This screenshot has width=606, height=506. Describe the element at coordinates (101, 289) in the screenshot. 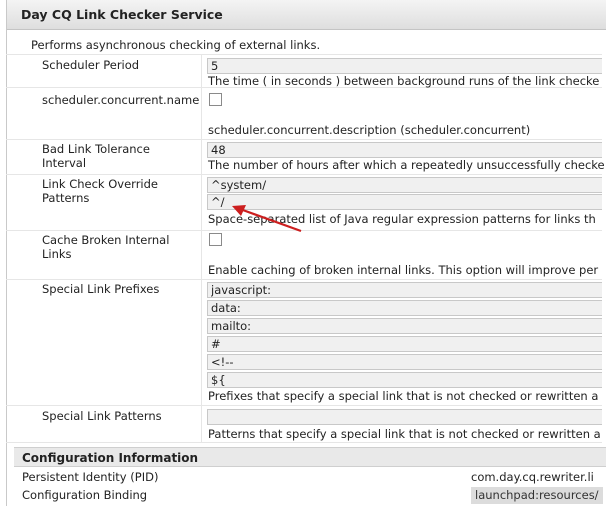

I see `special-prefixes-label: Special Link Prefixes` at that location.